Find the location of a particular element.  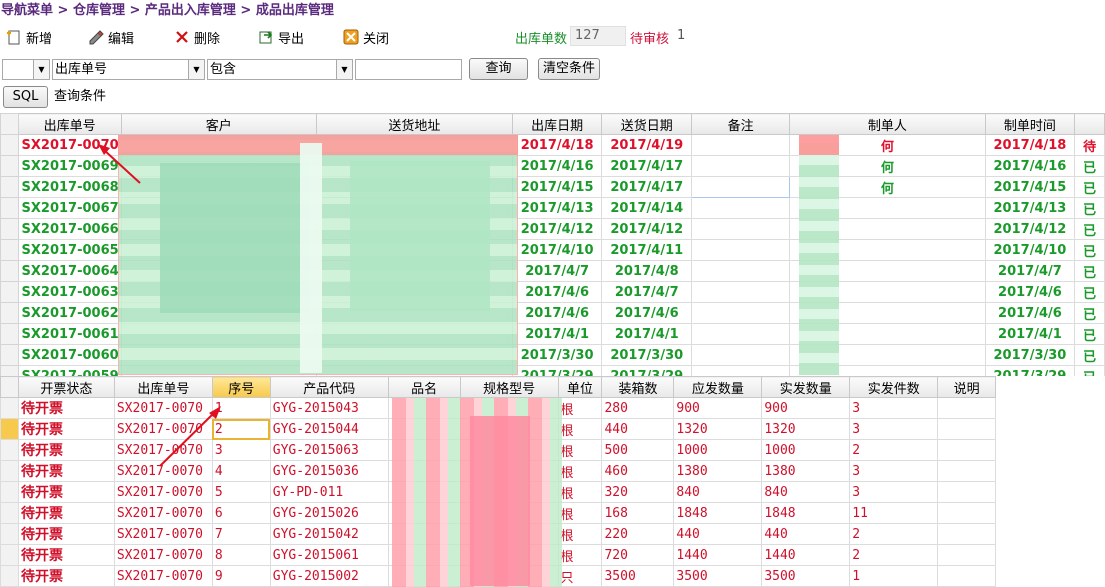

table-row: 待开票 SX2017-0070 3 GYG-2015063 根 500 1000 1000 2 is located at coordinates (552, 450).